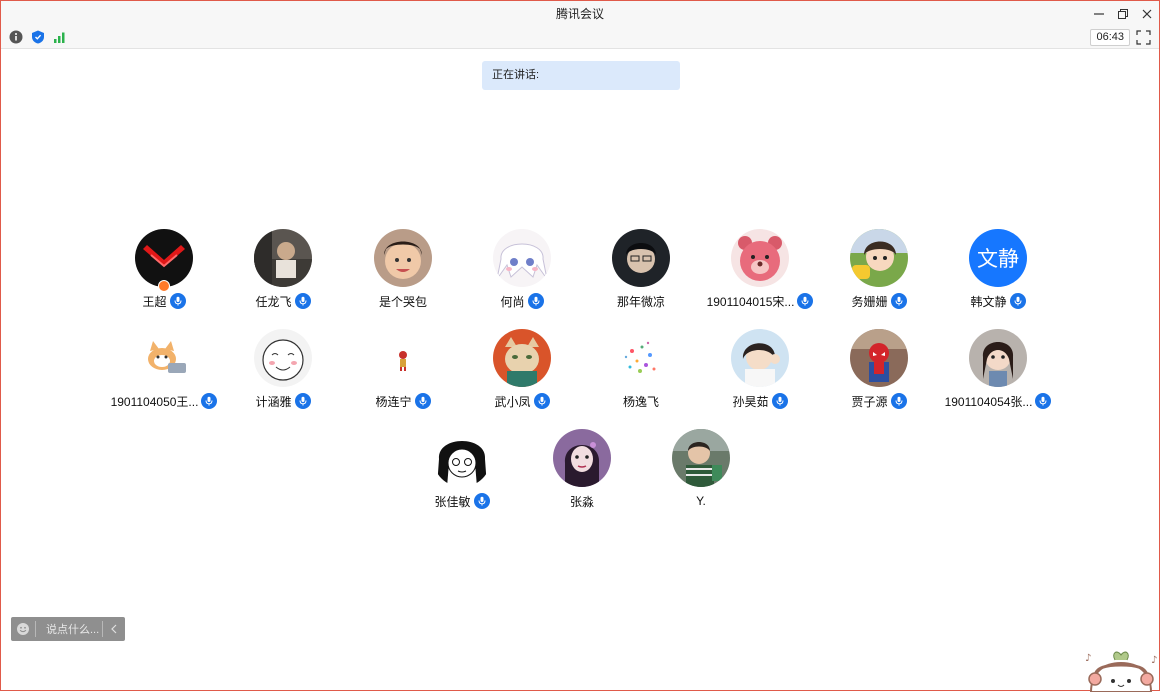  I want to click on participant-tile: 武小凤, so click(522, 374).